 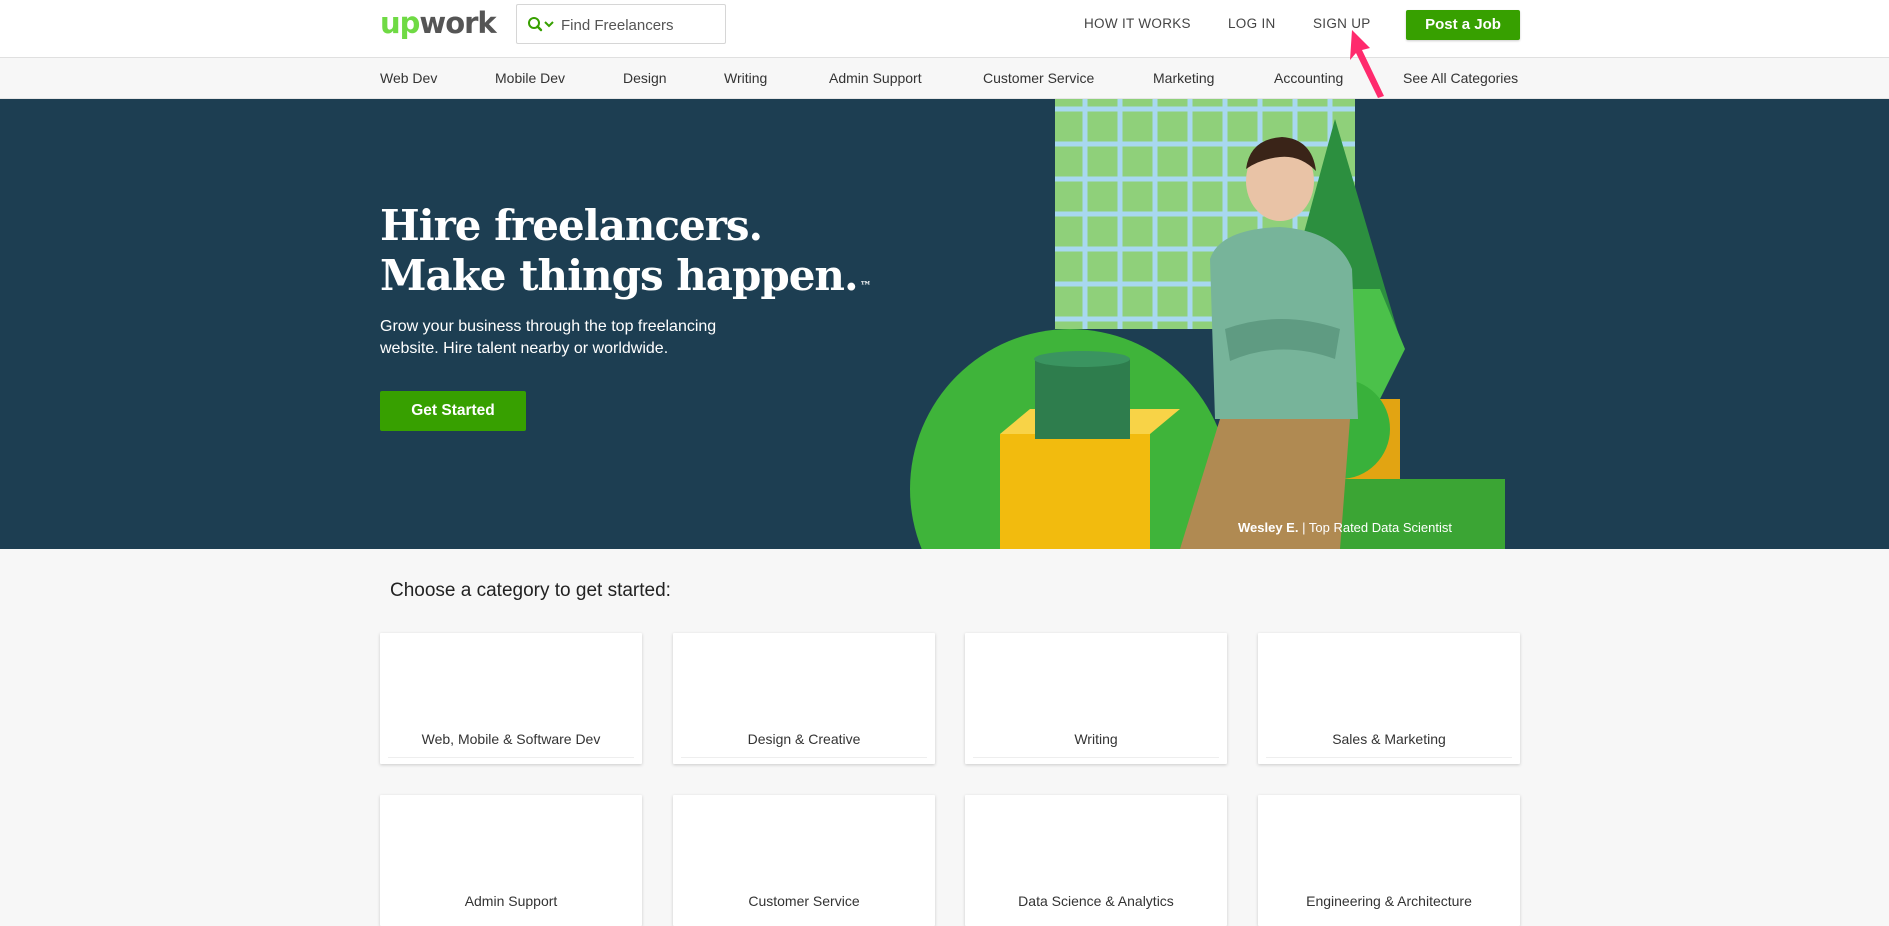 I want to click on category-card: Admin Support, so click(x=511, y=860).